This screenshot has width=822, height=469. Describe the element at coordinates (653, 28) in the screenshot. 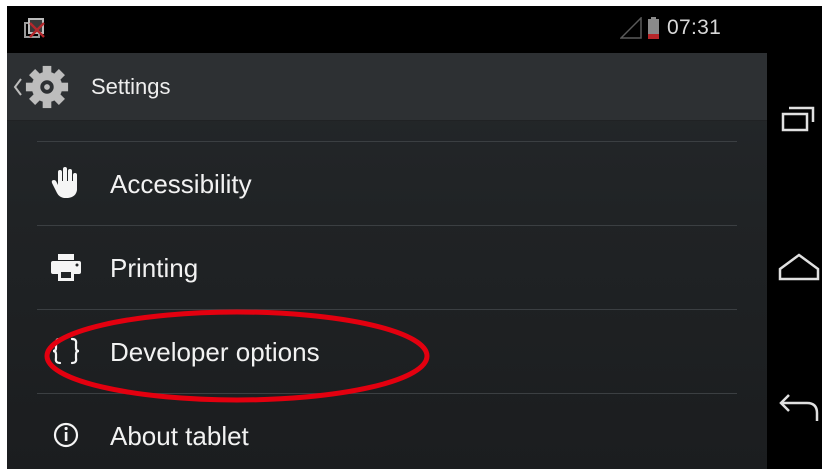

I see `battery-icon` at that location.